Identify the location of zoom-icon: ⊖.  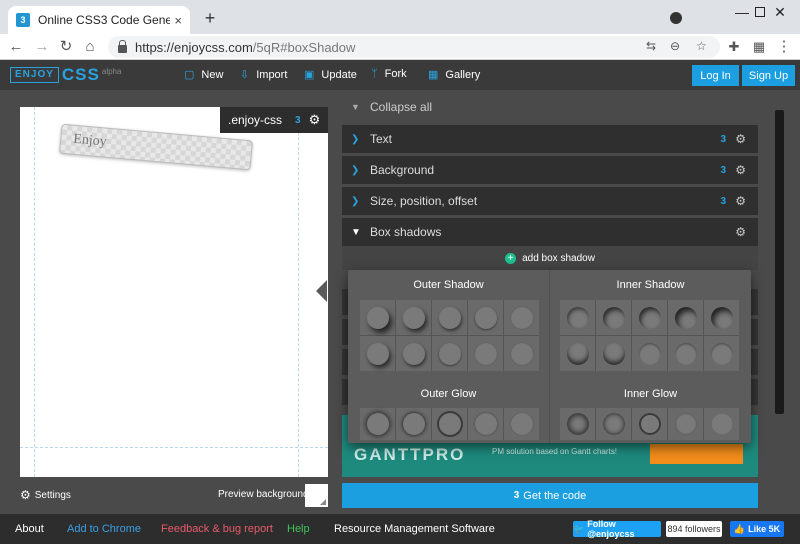
(675, 46).